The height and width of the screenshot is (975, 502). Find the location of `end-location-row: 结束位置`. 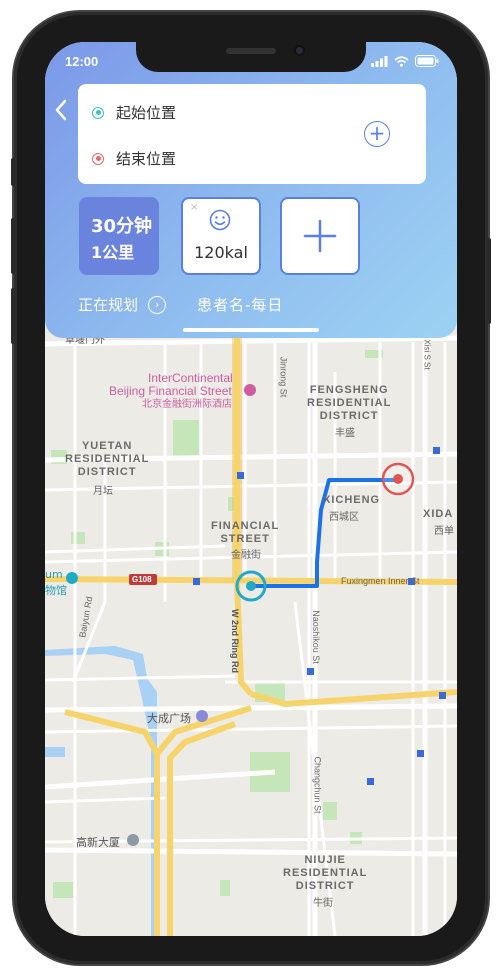

end-location-row: 结束位置 is located at coordinates (134, 158).